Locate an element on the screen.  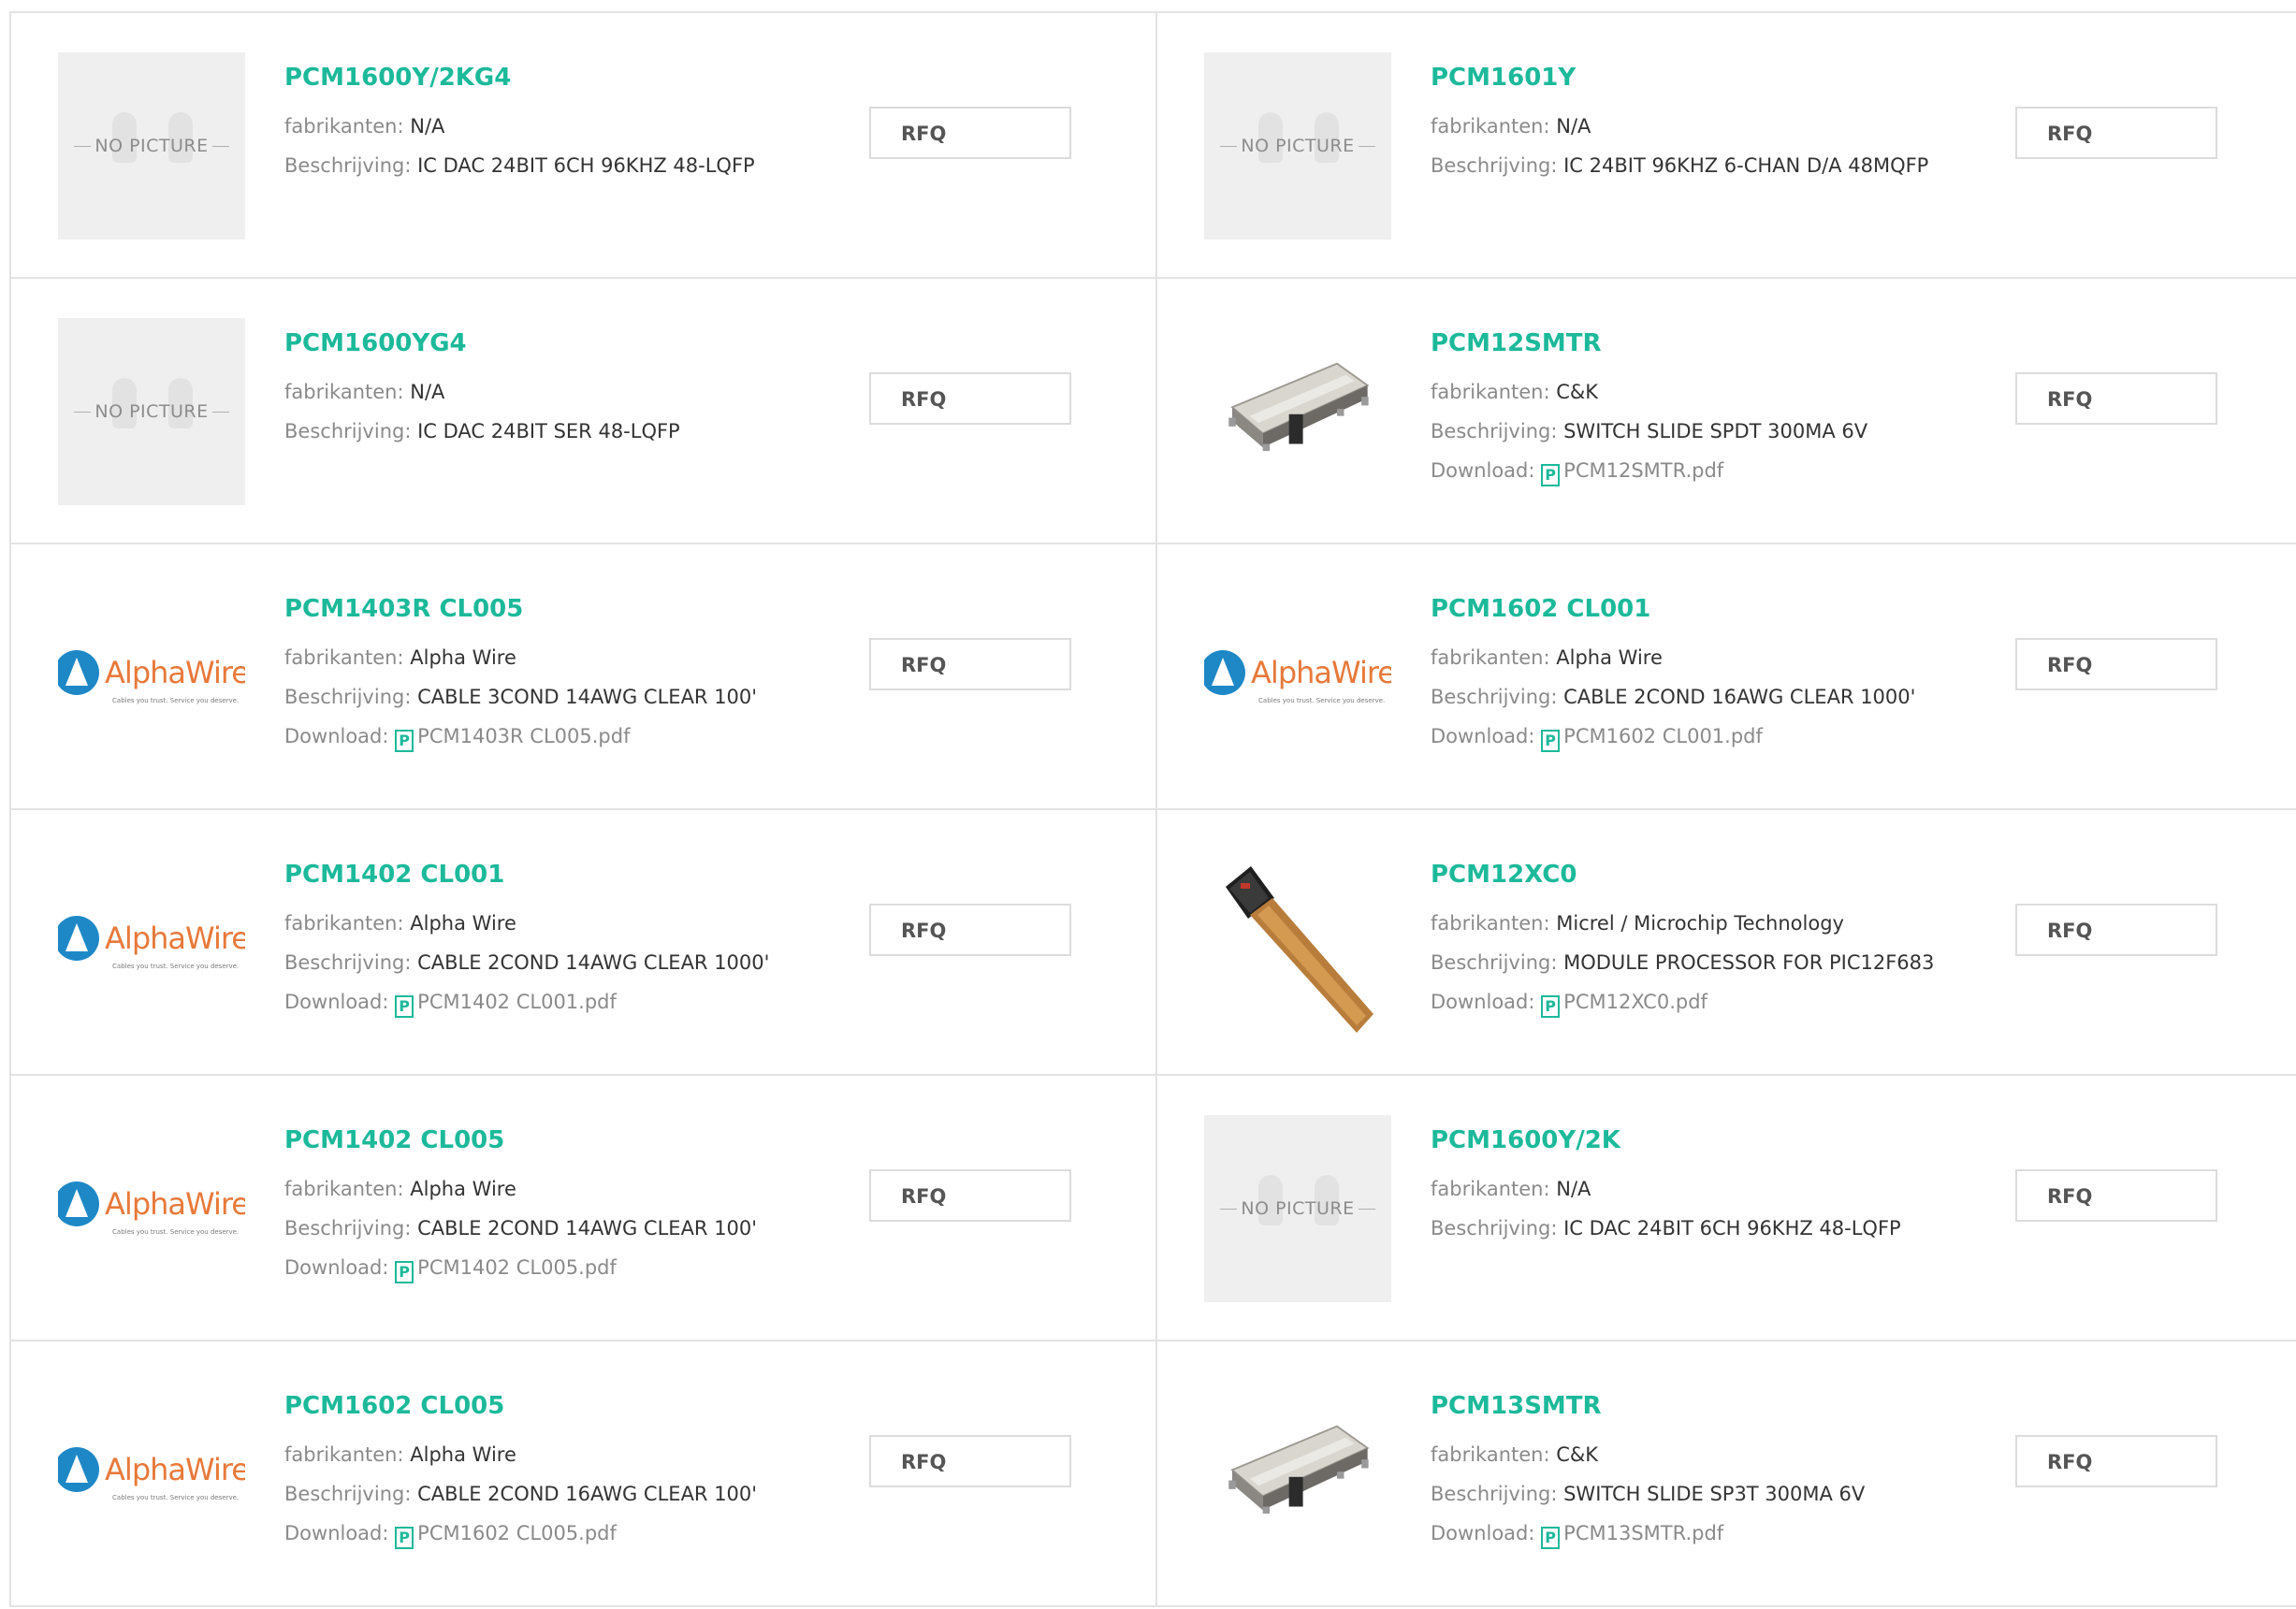
part-number-link: PCM1600Y/2KG4 is located at coordinates (574, 78).